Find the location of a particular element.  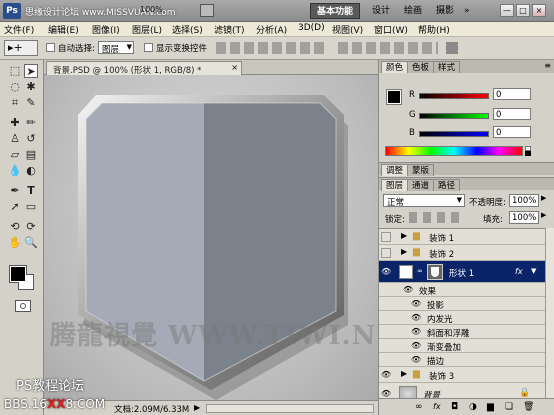

collapse-triangle-icon: ▼ is located at coordinates (533, 271).